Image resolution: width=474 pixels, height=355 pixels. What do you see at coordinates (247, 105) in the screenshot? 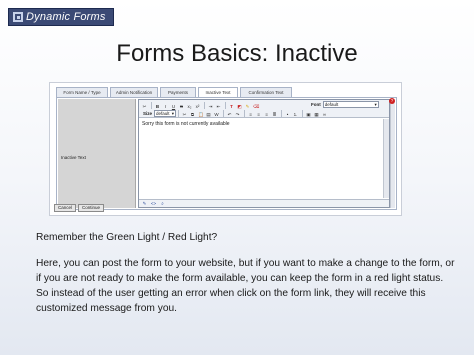
I see `highlight-icon: ✎` at bounding box center [247, 105].